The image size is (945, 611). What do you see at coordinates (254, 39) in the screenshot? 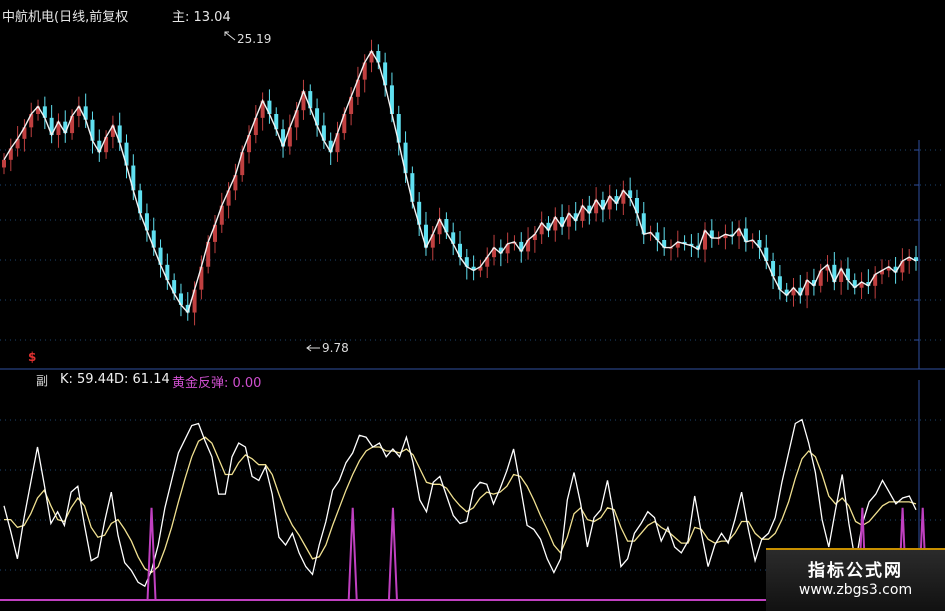
I see `high-price-label: 25.19` at bounding box center [254, 39].